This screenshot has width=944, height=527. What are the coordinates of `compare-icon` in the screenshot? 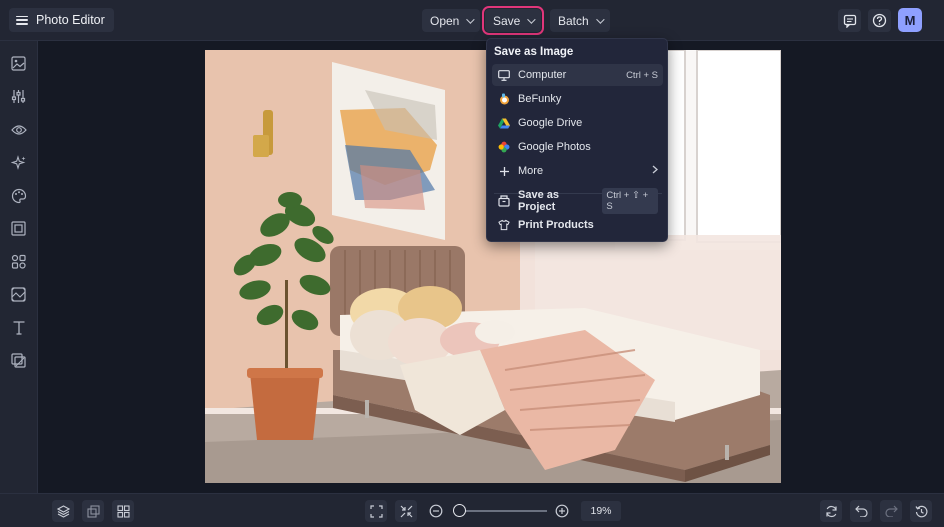 It's located at (93, 511).